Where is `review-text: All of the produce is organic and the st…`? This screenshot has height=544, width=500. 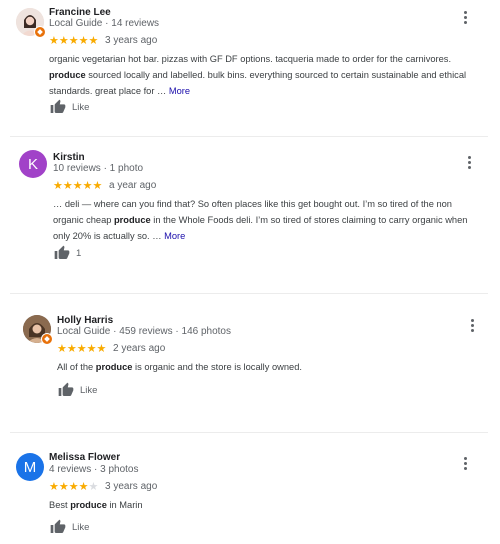
review-text: All of the produce is organic and the st… is located at coordinates (179, 367).